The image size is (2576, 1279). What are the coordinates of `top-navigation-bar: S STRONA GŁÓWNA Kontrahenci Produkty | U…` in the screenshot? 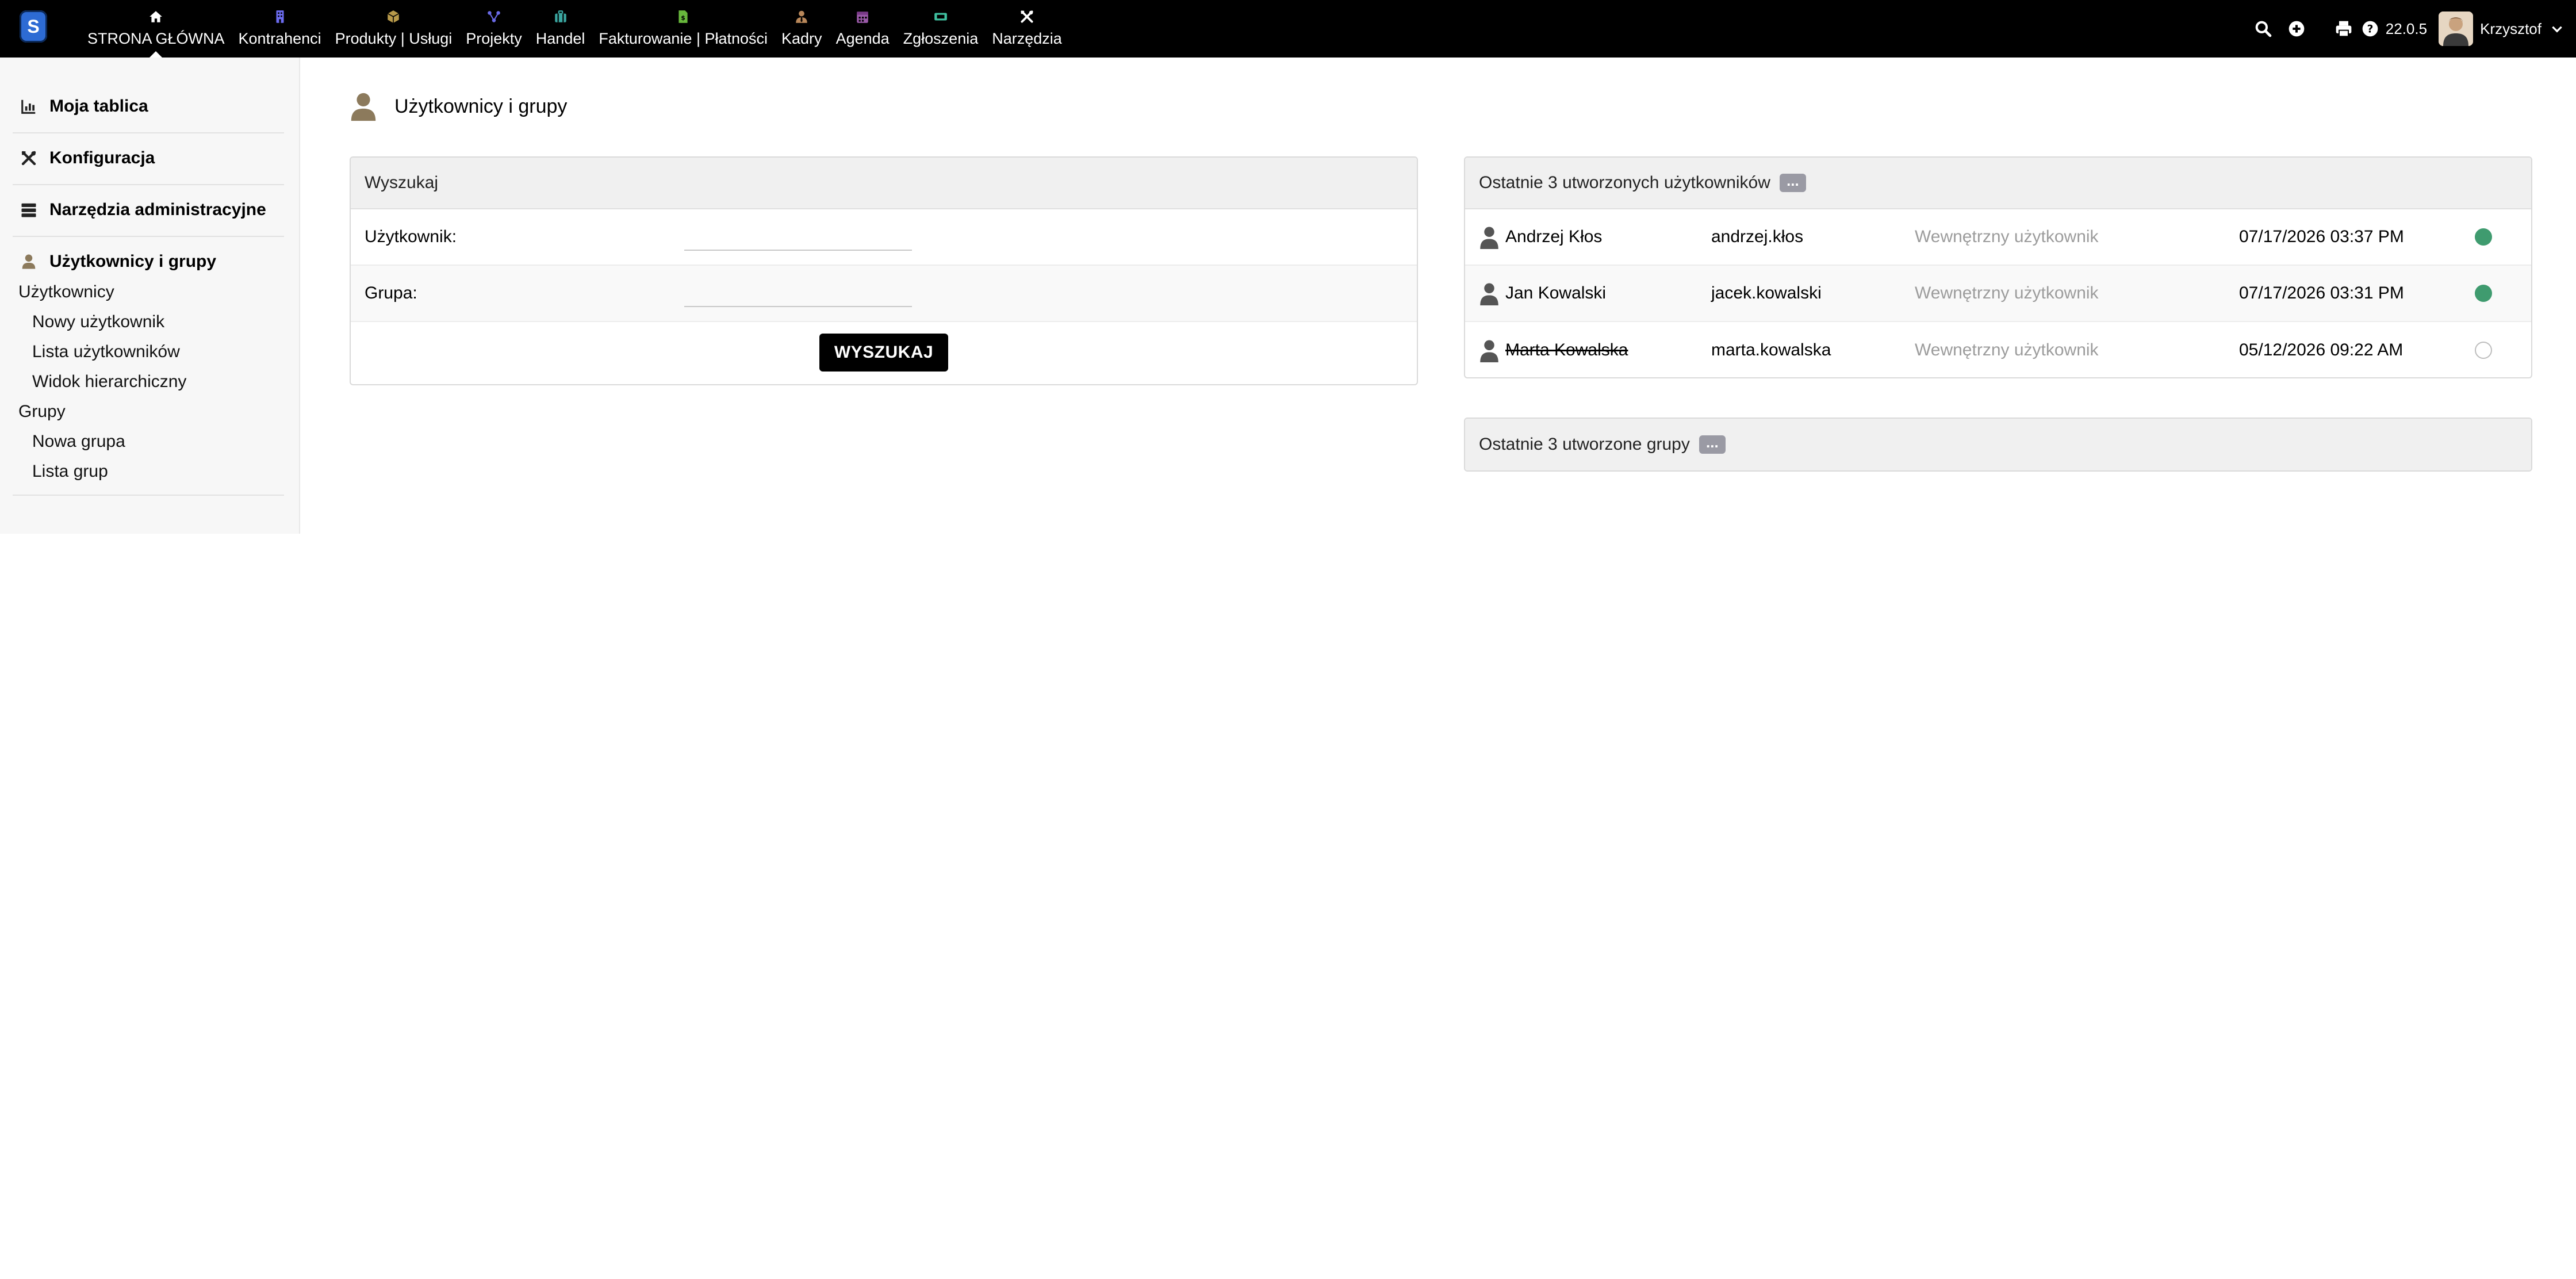 It's located at (1288, 29).